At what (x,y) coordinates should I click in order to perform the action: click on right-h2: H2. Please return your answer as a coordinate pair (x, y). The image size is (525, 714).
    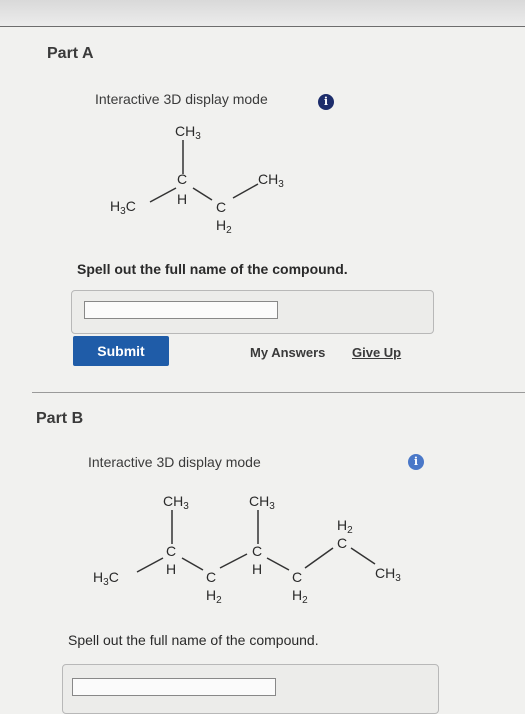
    Looking at the image, I should click on (224, 226).